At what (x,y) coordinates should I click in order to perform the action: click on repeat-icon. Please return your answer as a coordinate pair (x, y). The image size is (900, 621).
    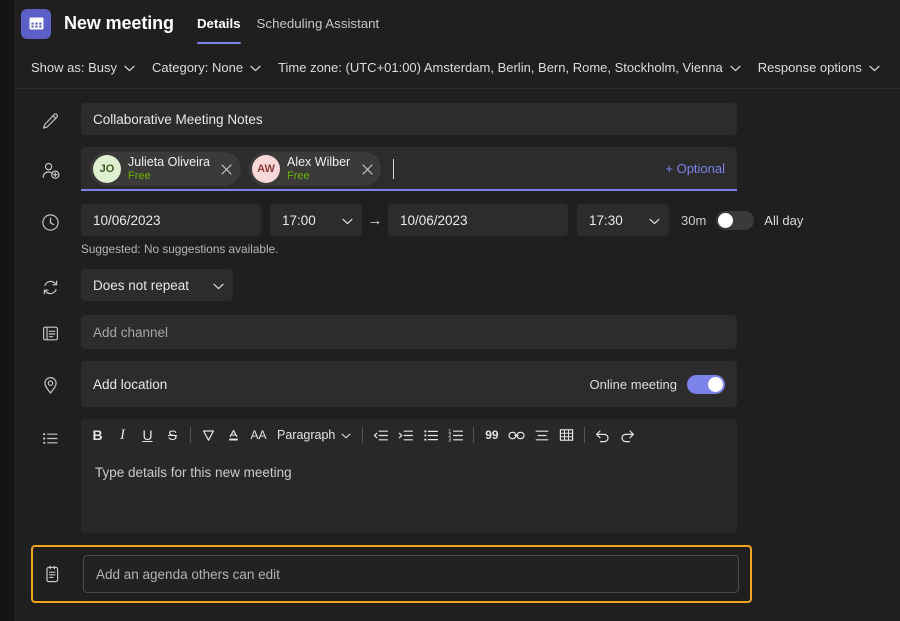
    Looking at the image, I should click on (56, 283).